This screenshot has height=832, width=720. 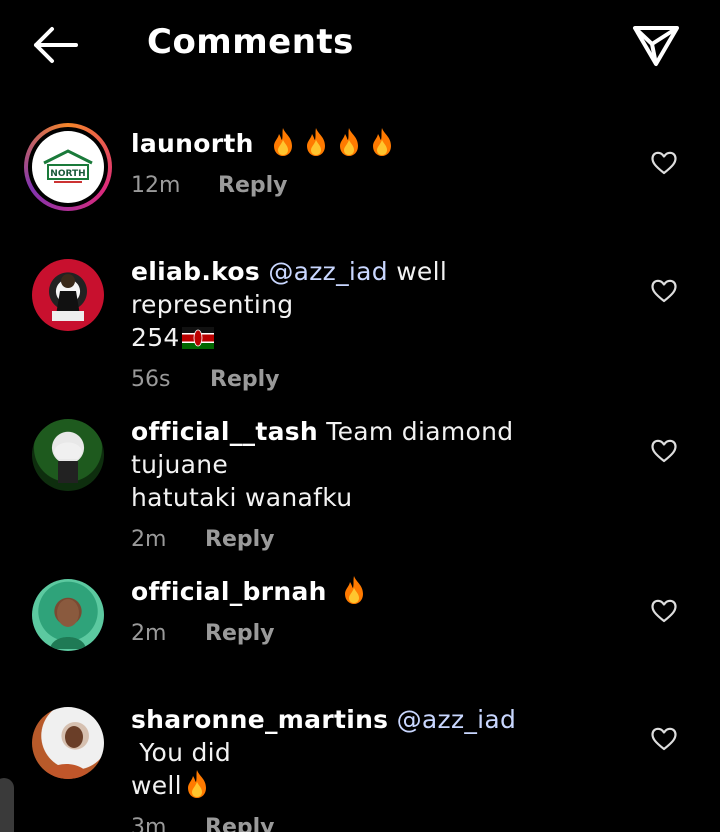 What do you see at coordinates (156, 785) in the screenshot?
I see `comment-text: well` at bounding box center [156, 785].